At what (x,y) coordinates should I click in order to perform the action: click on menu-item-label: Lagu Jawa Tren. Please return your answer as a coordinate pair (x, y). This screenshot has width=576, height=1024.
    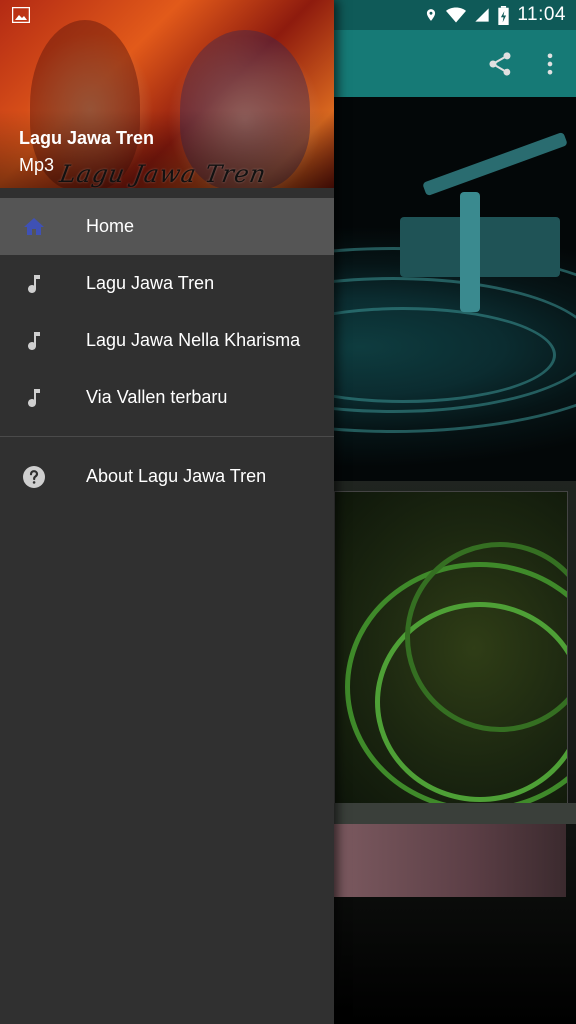
    Looking at the image, I should click on (150, 283).